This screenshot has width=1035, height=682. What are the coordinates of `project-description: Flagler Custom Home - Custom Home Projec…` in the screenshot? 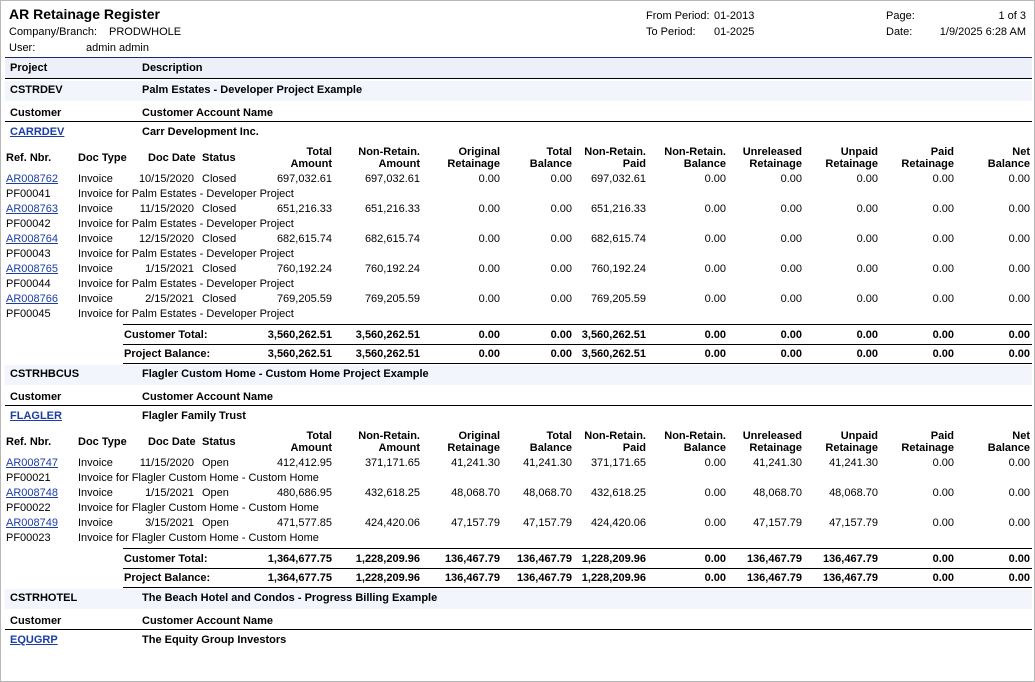 It's located at (285, 374).